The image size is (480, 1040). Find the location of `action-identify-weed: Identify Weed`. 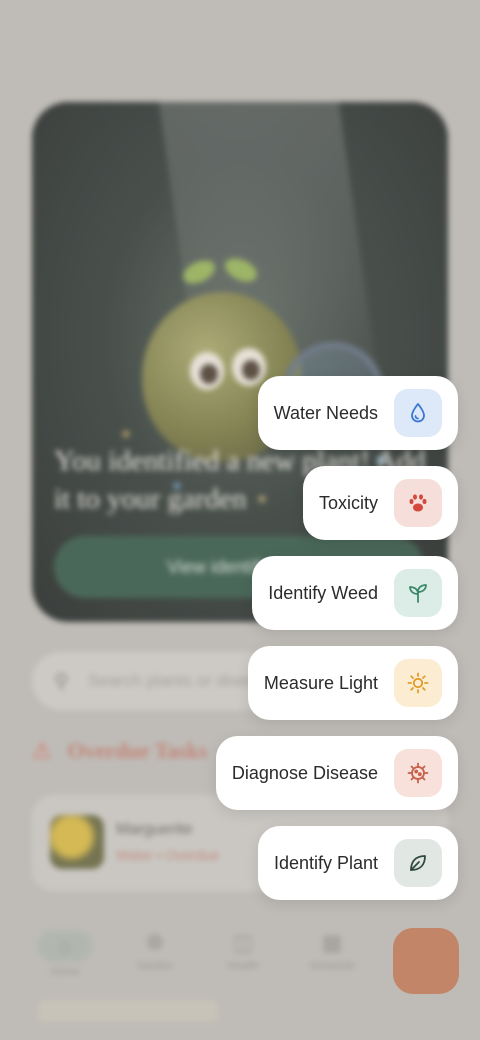

action-identify-weed: Identify Weed is located at coordinates (355, 593).